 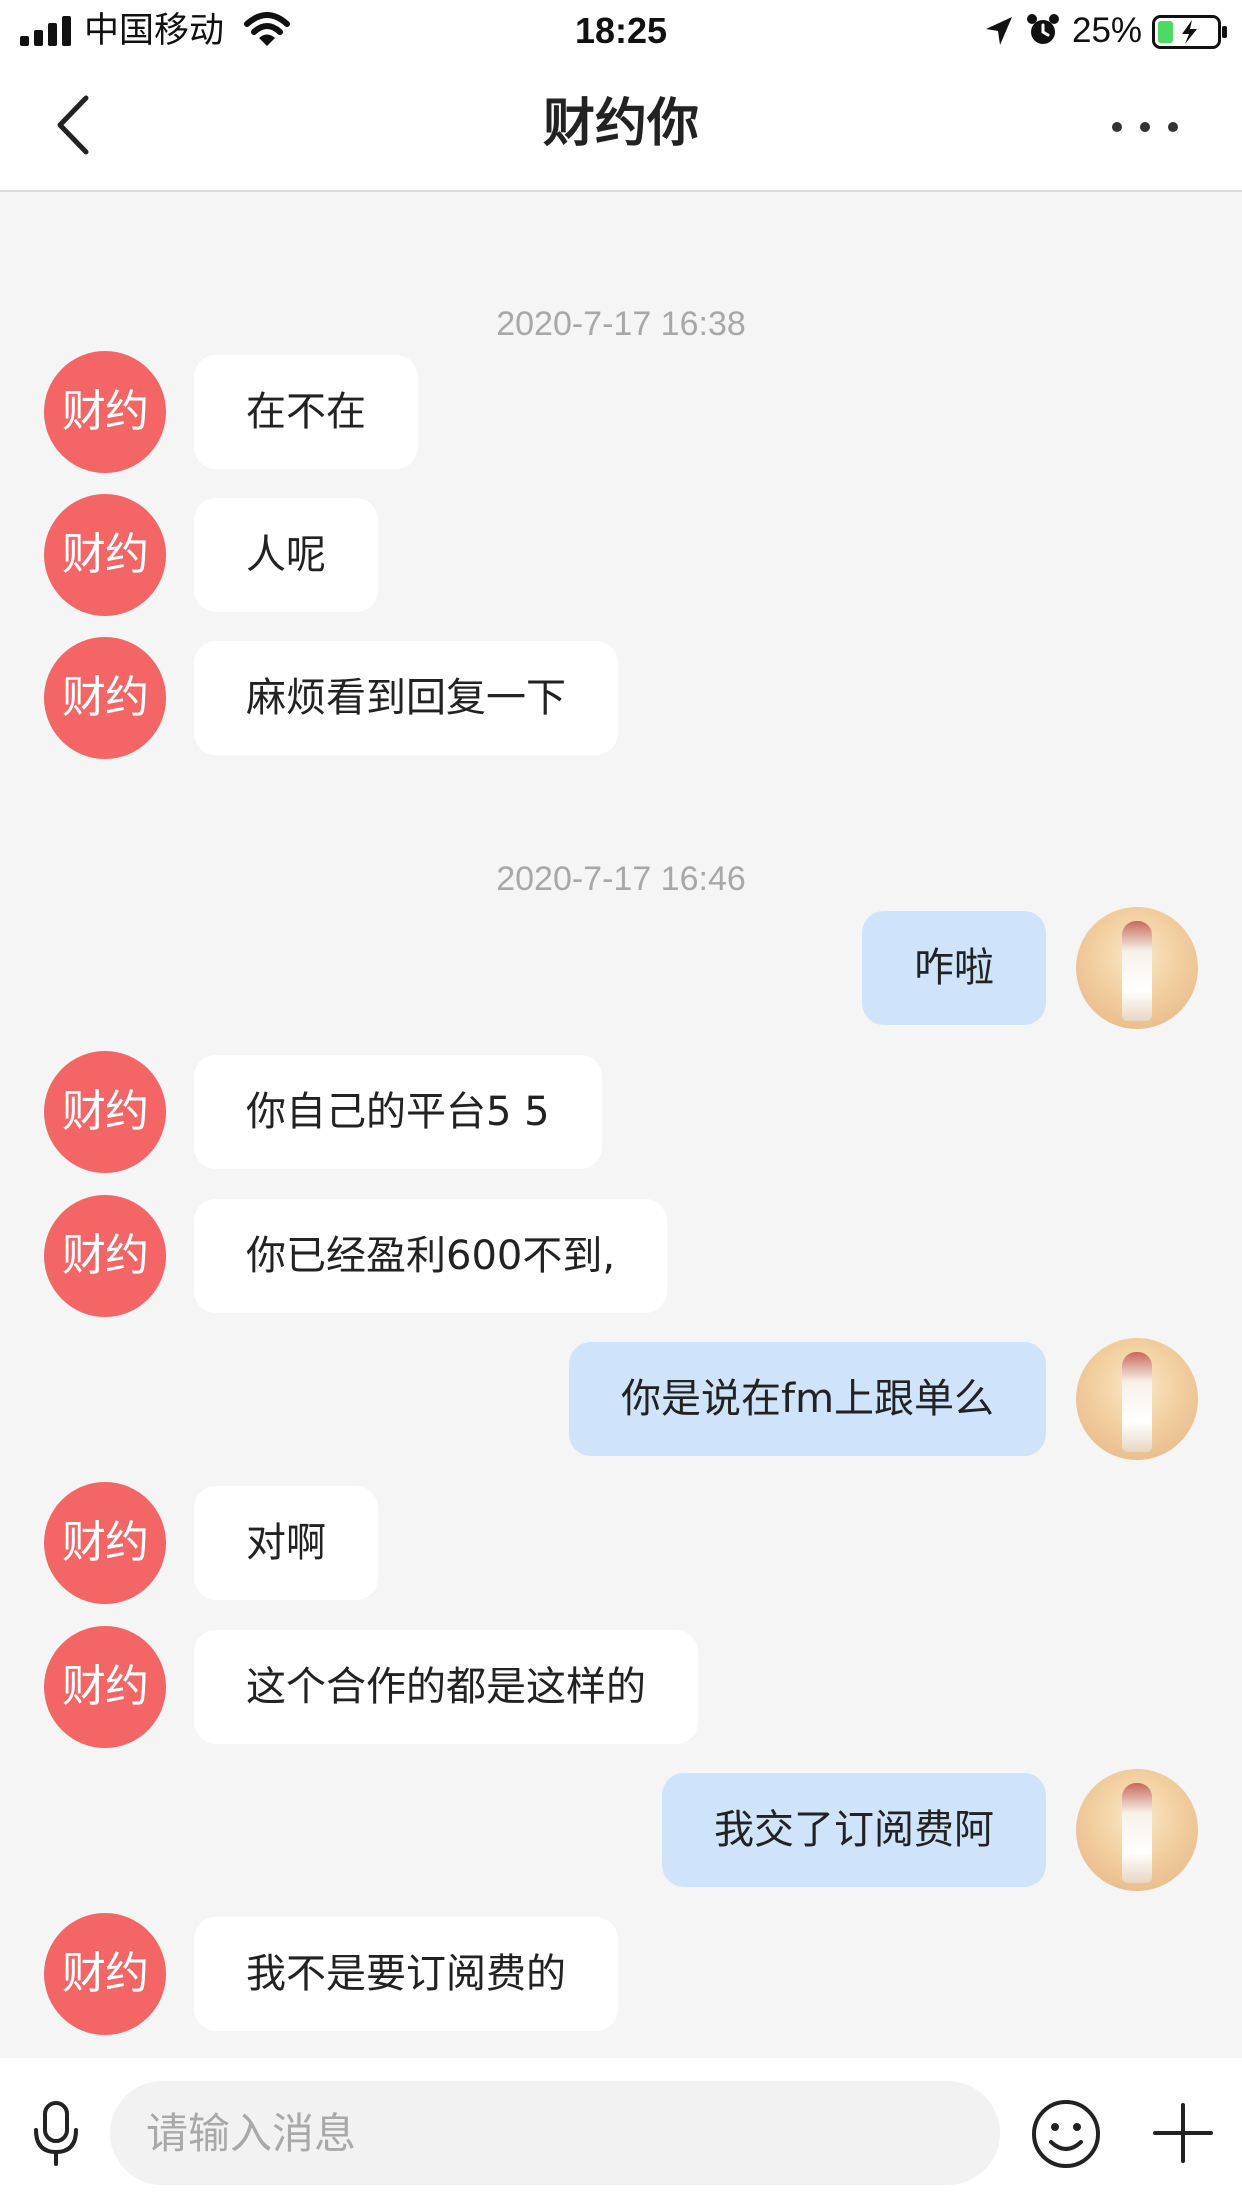 What do you see at coordinates (286, 1543) in the screenshot?
I see `incoming-message-bubble: 对啊` at bounding box center [286, 1543].